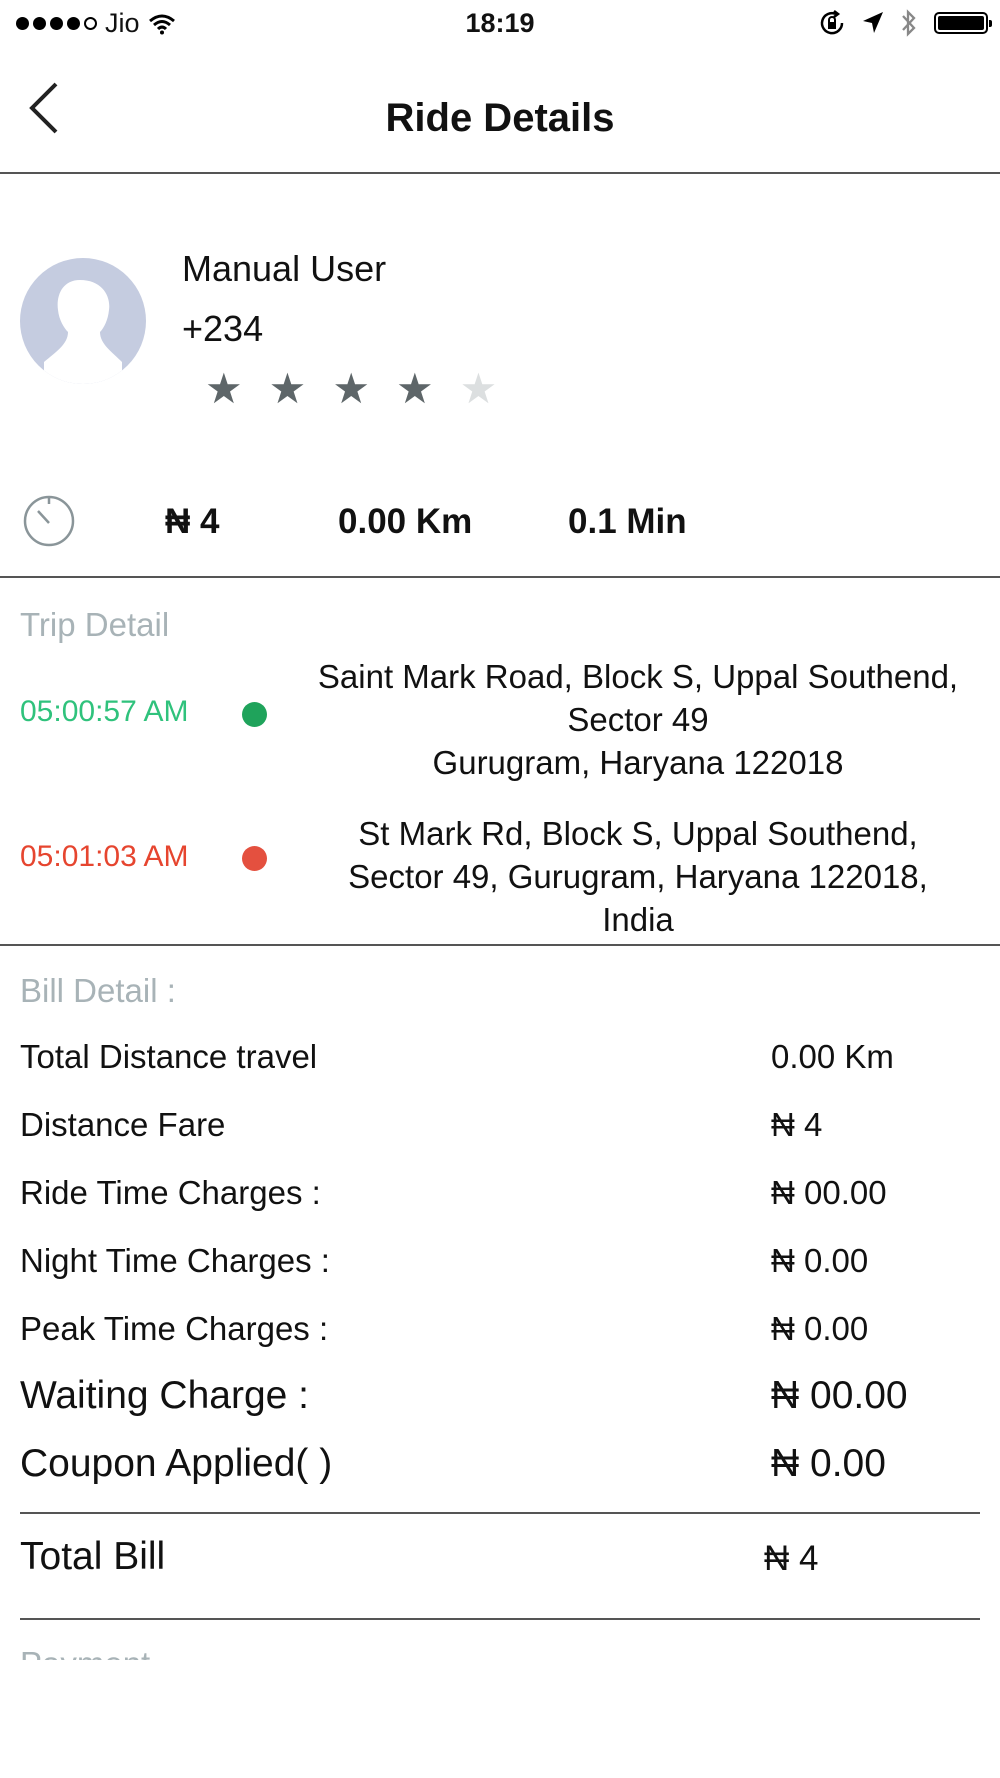 Image resolution: width=1000 pixels, height=1778 pixels. Describe the element at coordinates (83, 332) in the screenshot. I see `user-placeholder-icon` at that location.